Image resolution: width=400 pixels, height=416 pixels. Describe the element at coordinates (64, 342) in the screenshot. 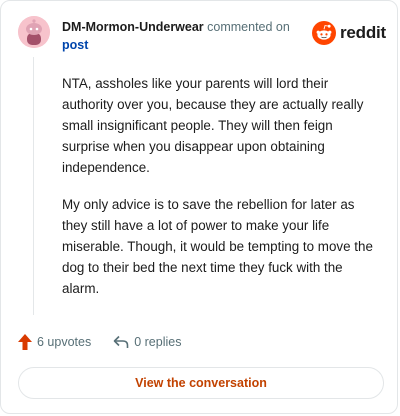

I see `upvote-count: 6 upvotes` at that location.